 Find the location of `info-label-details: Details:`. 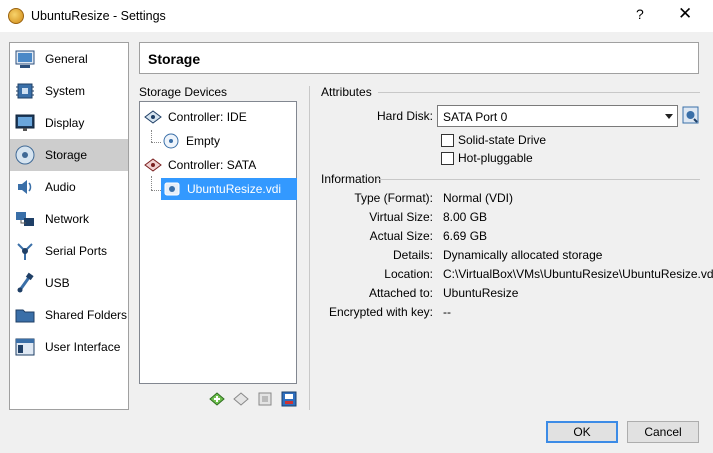

info-label-details: Details: is located at coordinates (412, 255).